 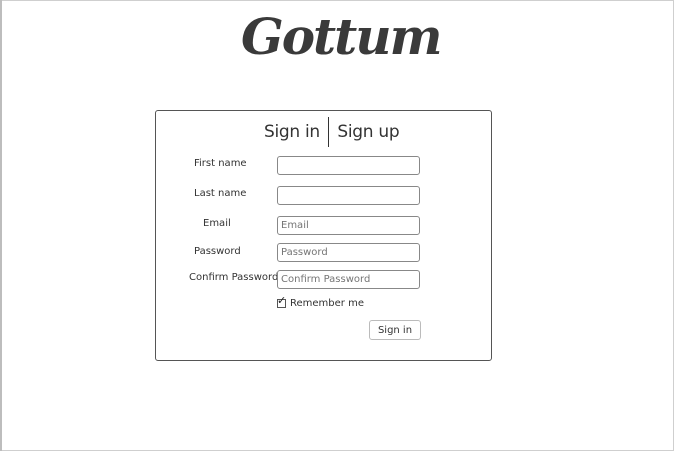 What do you see at coordinates (341, 36) in the screenshot?
I see `app-logo: Gottum` at bounding box center [341, 36].